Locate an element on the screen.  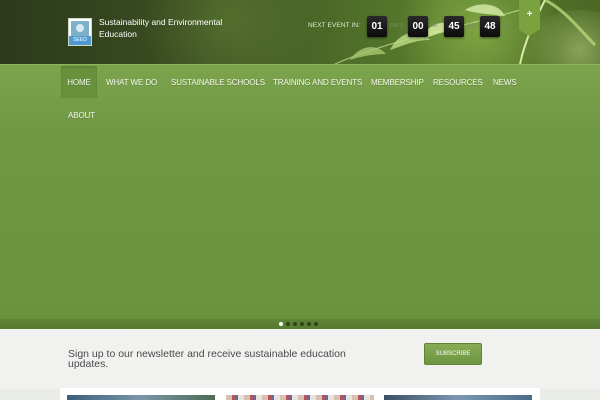
countdown-hours: 00 is located at coordinates (418, 26).